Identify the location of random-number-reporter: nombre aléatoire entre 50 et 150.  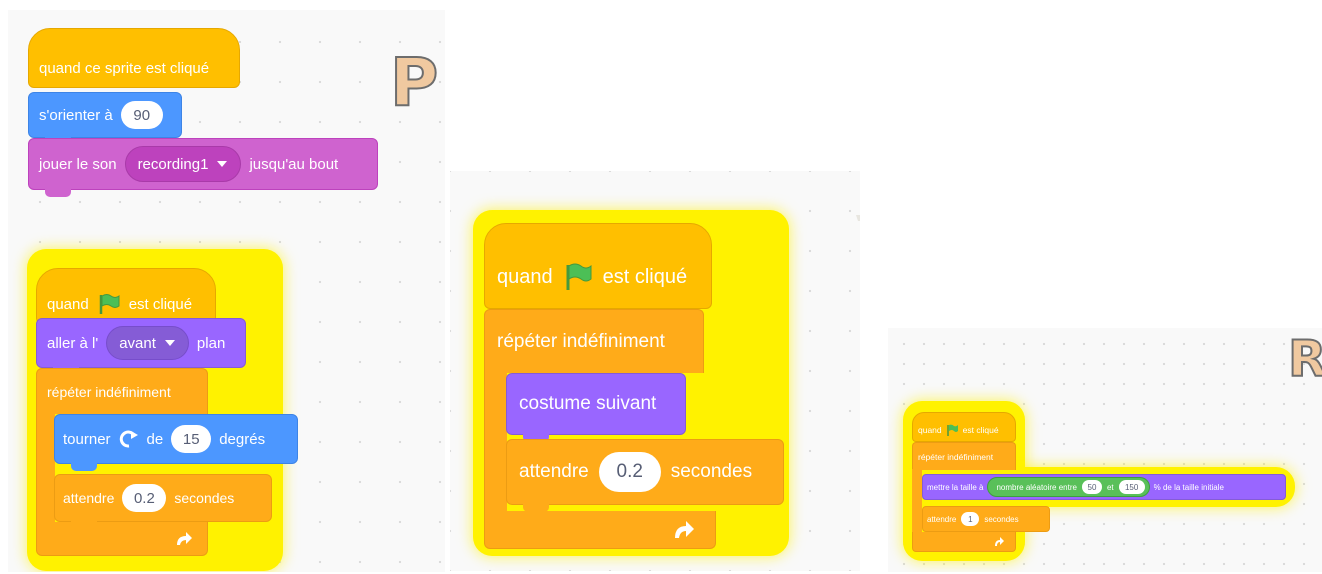
(1068, 487).